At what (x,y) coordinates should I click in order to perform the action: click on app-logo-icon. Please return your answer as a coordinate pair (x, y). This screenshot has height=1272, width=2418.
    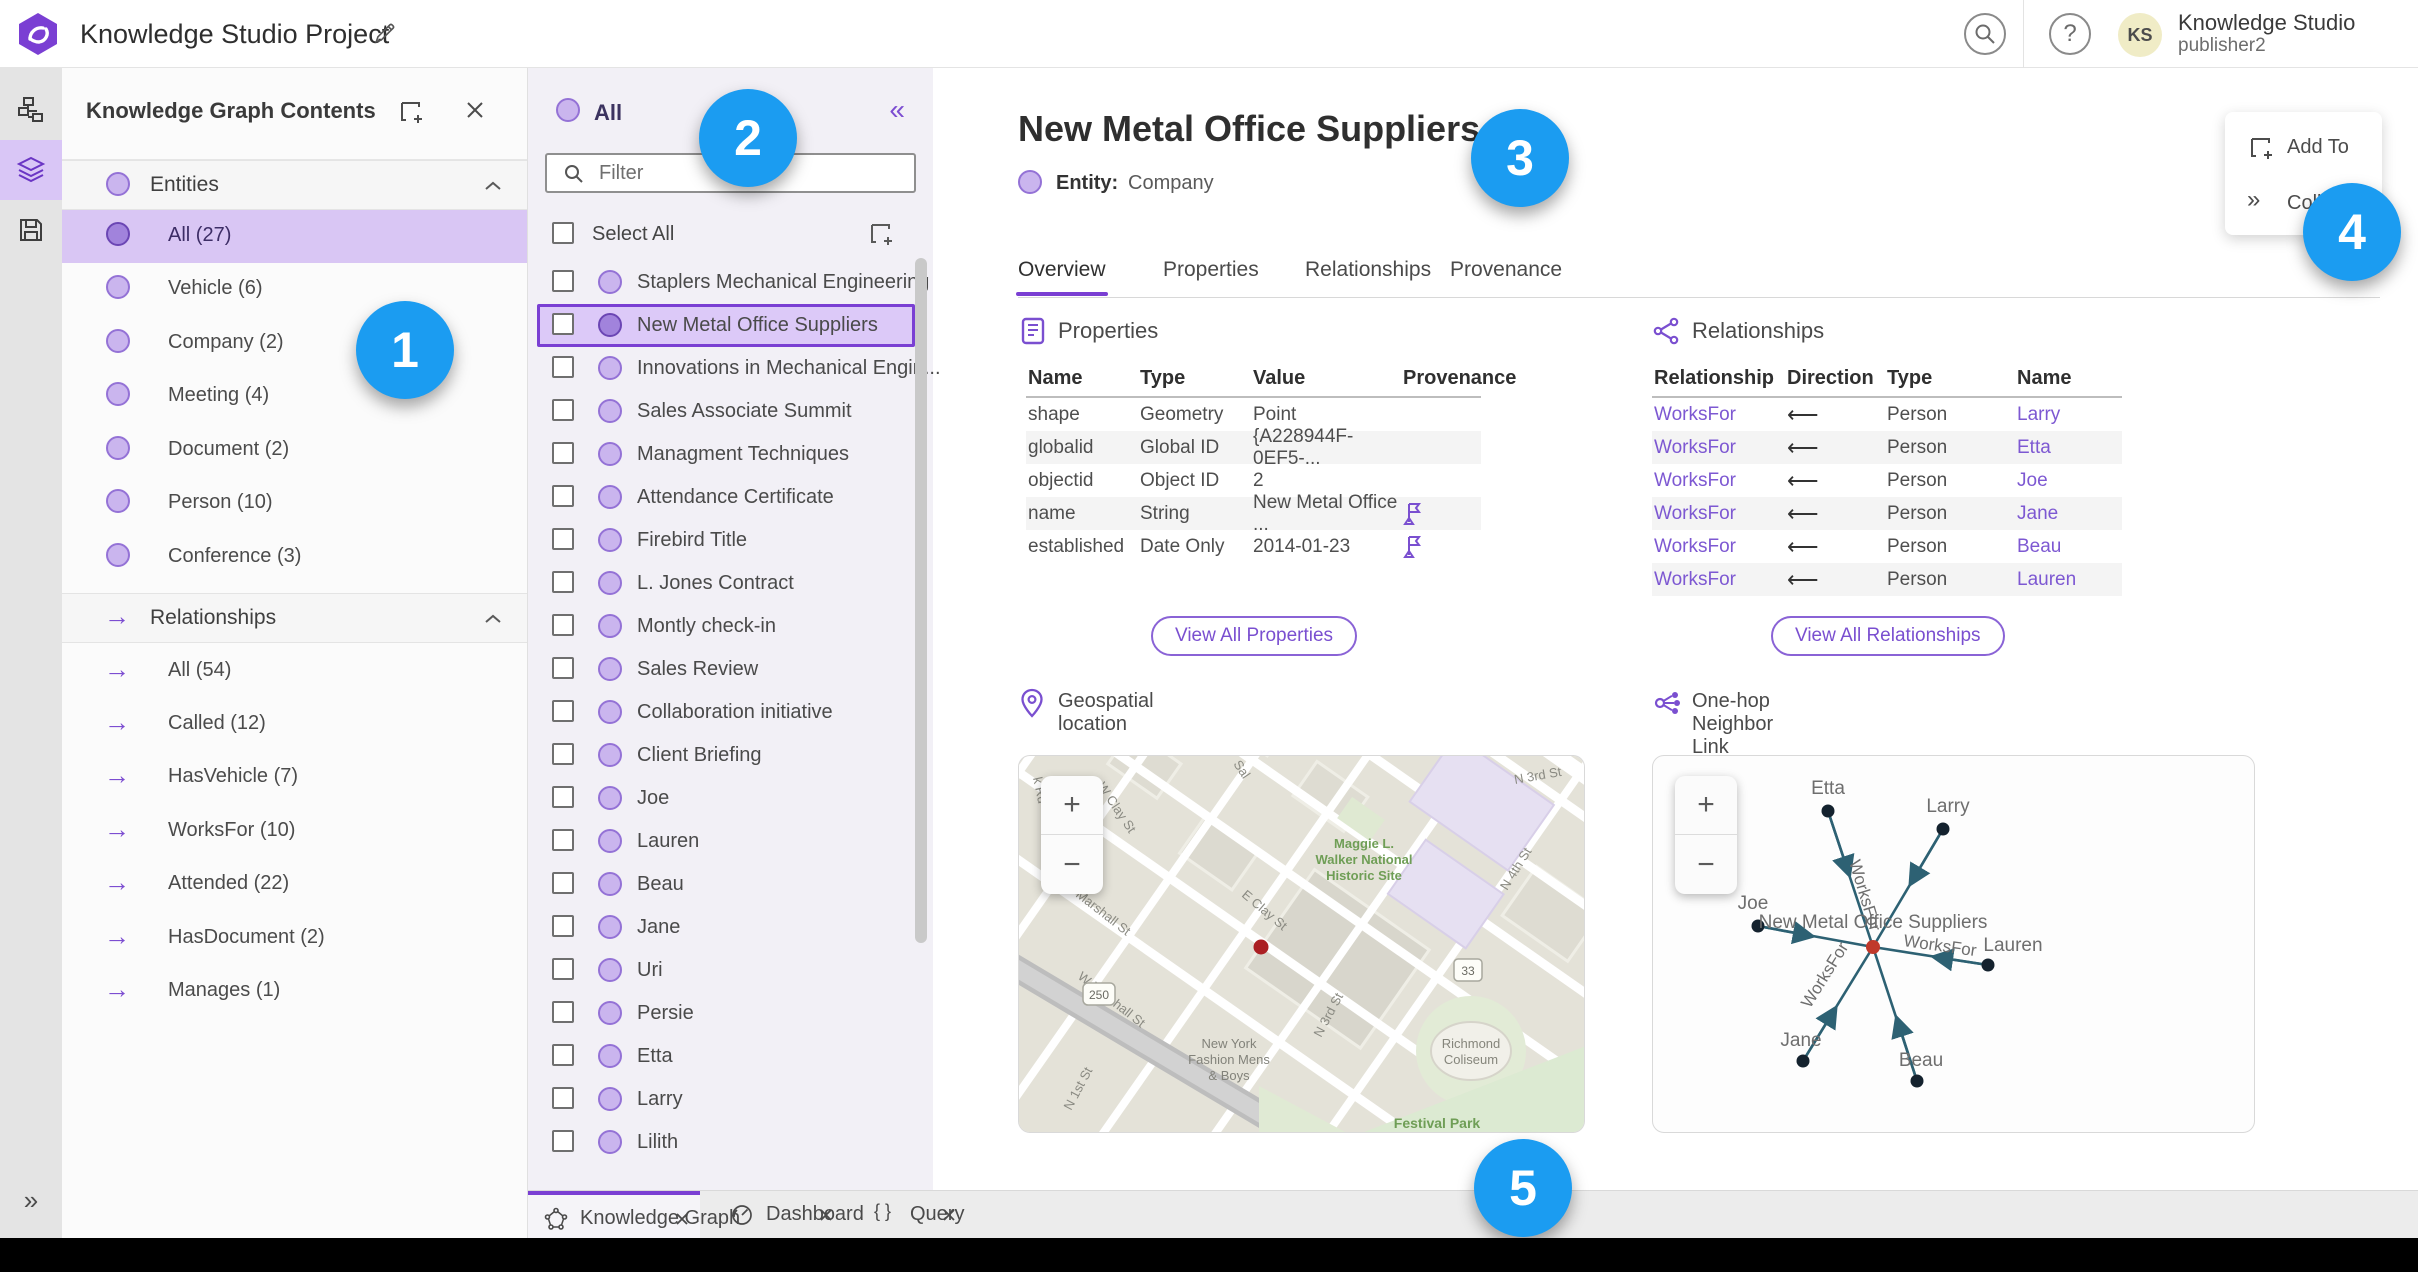
    Looking at the image, I should click on (38, 34).